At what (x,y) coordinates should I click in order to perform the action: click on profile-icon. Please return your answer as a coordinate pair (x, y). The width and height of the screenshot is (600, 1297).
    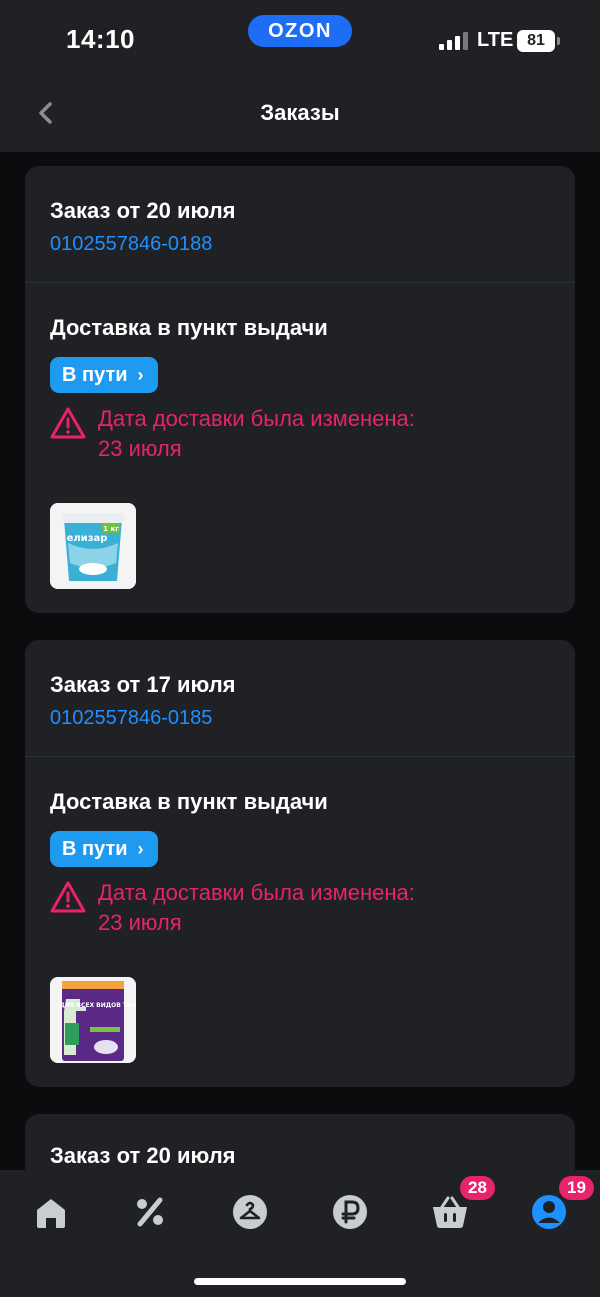
    Looking at the image, I should click on (549, 1212).